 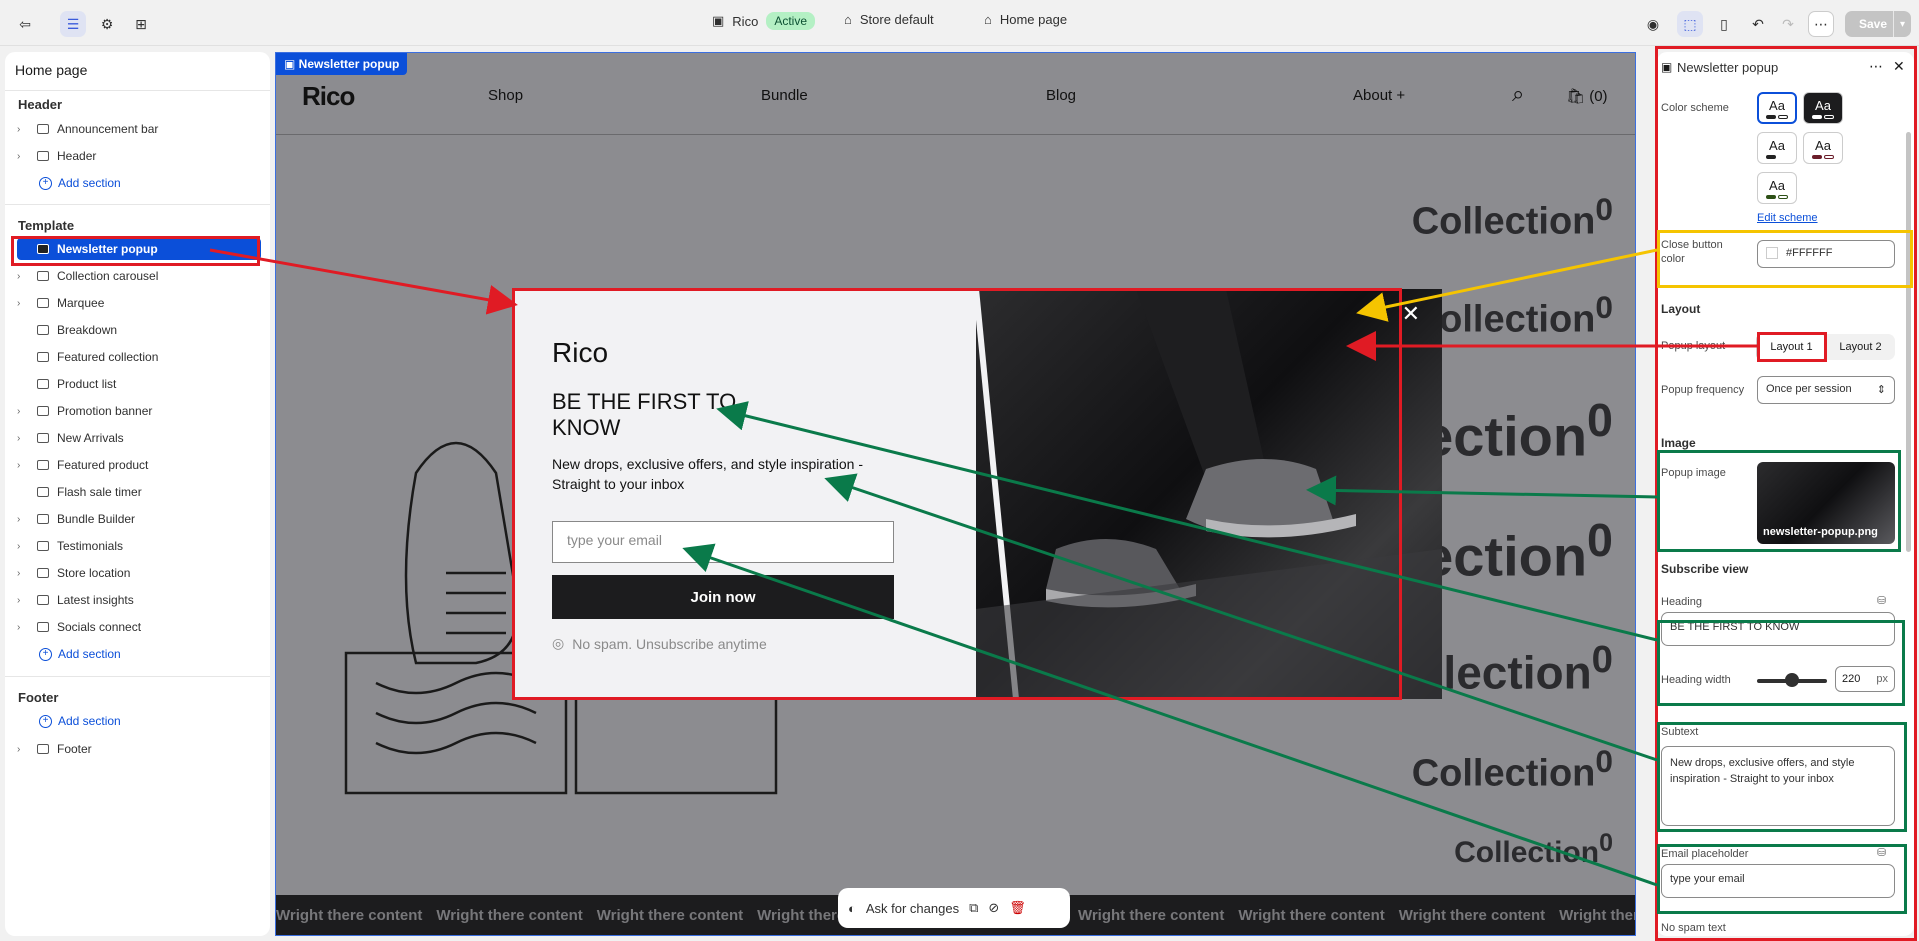 What do you see at coordinates (723, 597) in the screenshot?
I see `join-now-button: Join now` at bounding box center [723, 597].